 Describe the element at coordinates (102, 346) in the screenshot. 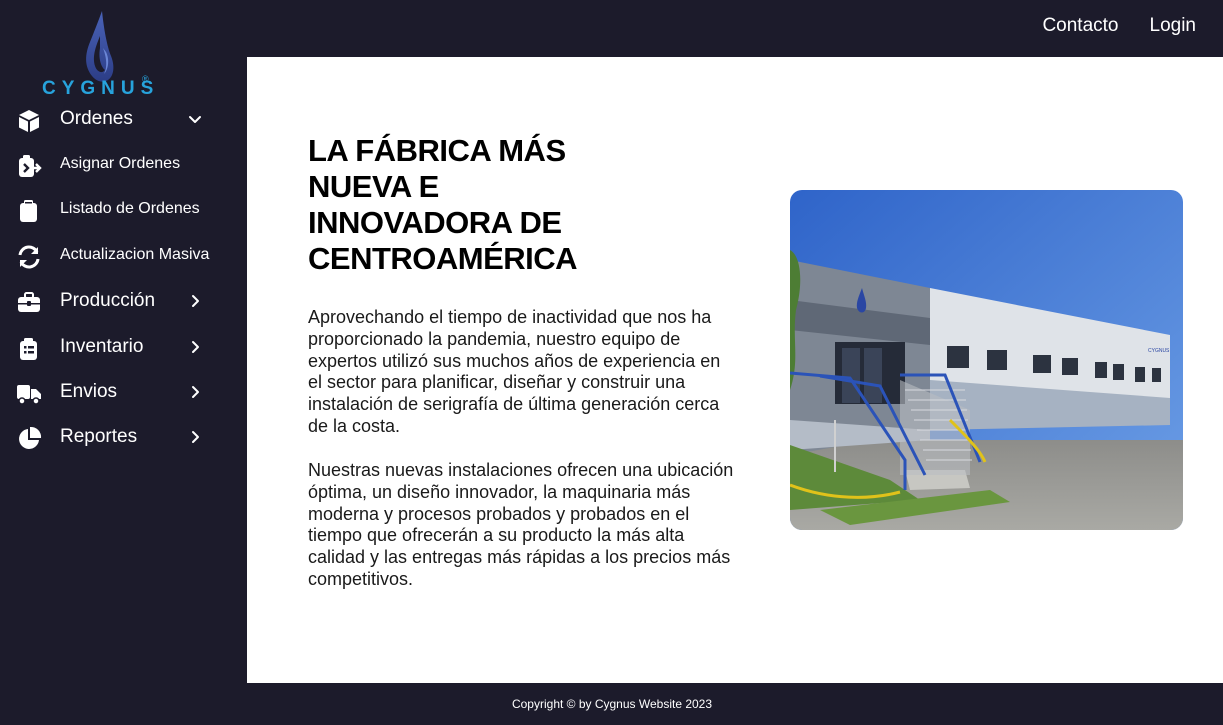

I see `sidebar-item-label: Inventario` at that location.